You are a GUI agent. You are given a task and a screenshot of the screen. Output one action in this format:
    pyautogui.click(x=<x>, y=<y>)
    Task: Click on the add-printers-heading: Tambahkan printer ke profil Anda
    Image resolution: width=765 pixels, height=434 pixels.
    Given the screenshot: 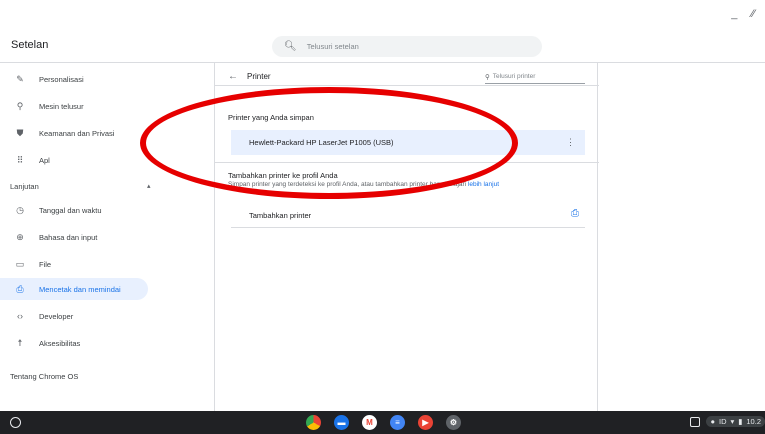 What is the action you would take?
    pyautogui.click(x=283, y=175)
    